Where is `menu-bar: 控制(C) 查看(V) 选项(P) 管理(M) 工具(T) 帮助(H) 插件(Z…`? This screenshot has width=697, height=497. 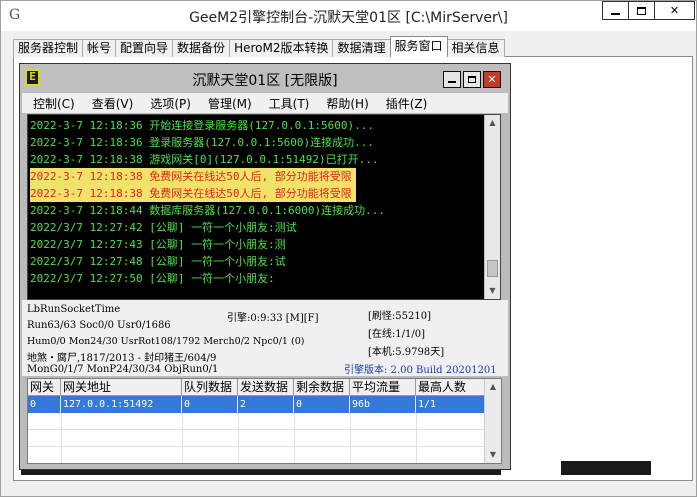 menu-bar: 控制(C) 查看(V) 选项(P) 管理(M) 工具(T) 帮助(H) 插件(Z… is located at coordinates (265, 103).